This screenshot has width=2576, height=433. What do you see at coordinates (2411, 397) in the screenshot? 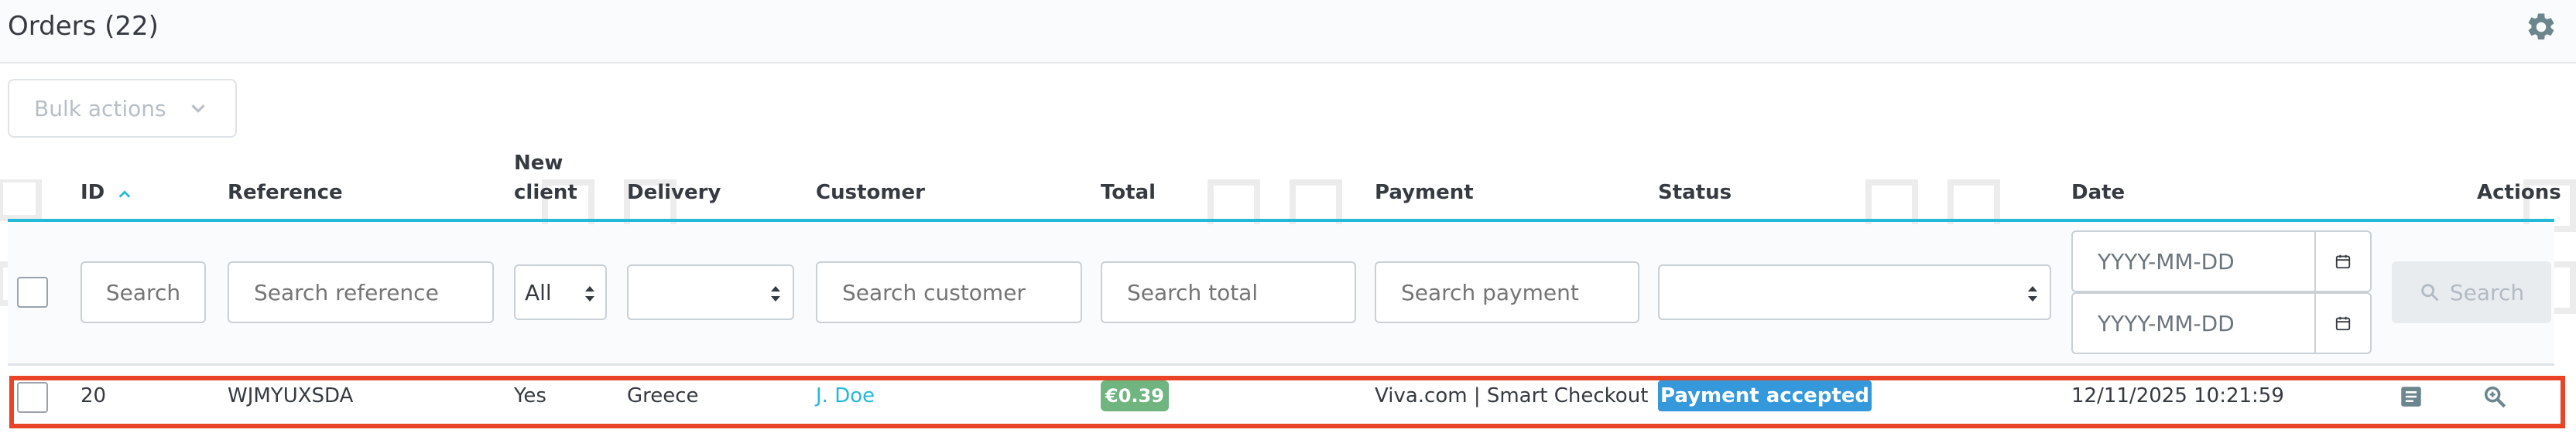
I see `invoice-icon` at bounding box center [2411, 397].